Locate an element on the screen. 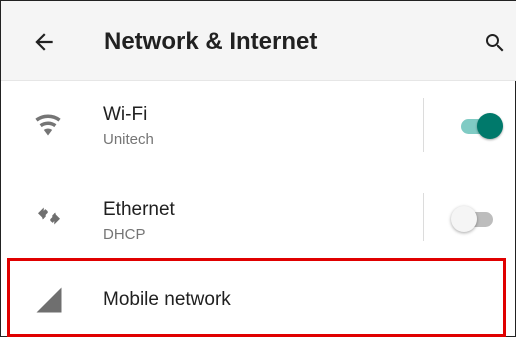 This screenshot has width=518, height=339. setting-summary: DHCP is located at coordinates (124, 234).